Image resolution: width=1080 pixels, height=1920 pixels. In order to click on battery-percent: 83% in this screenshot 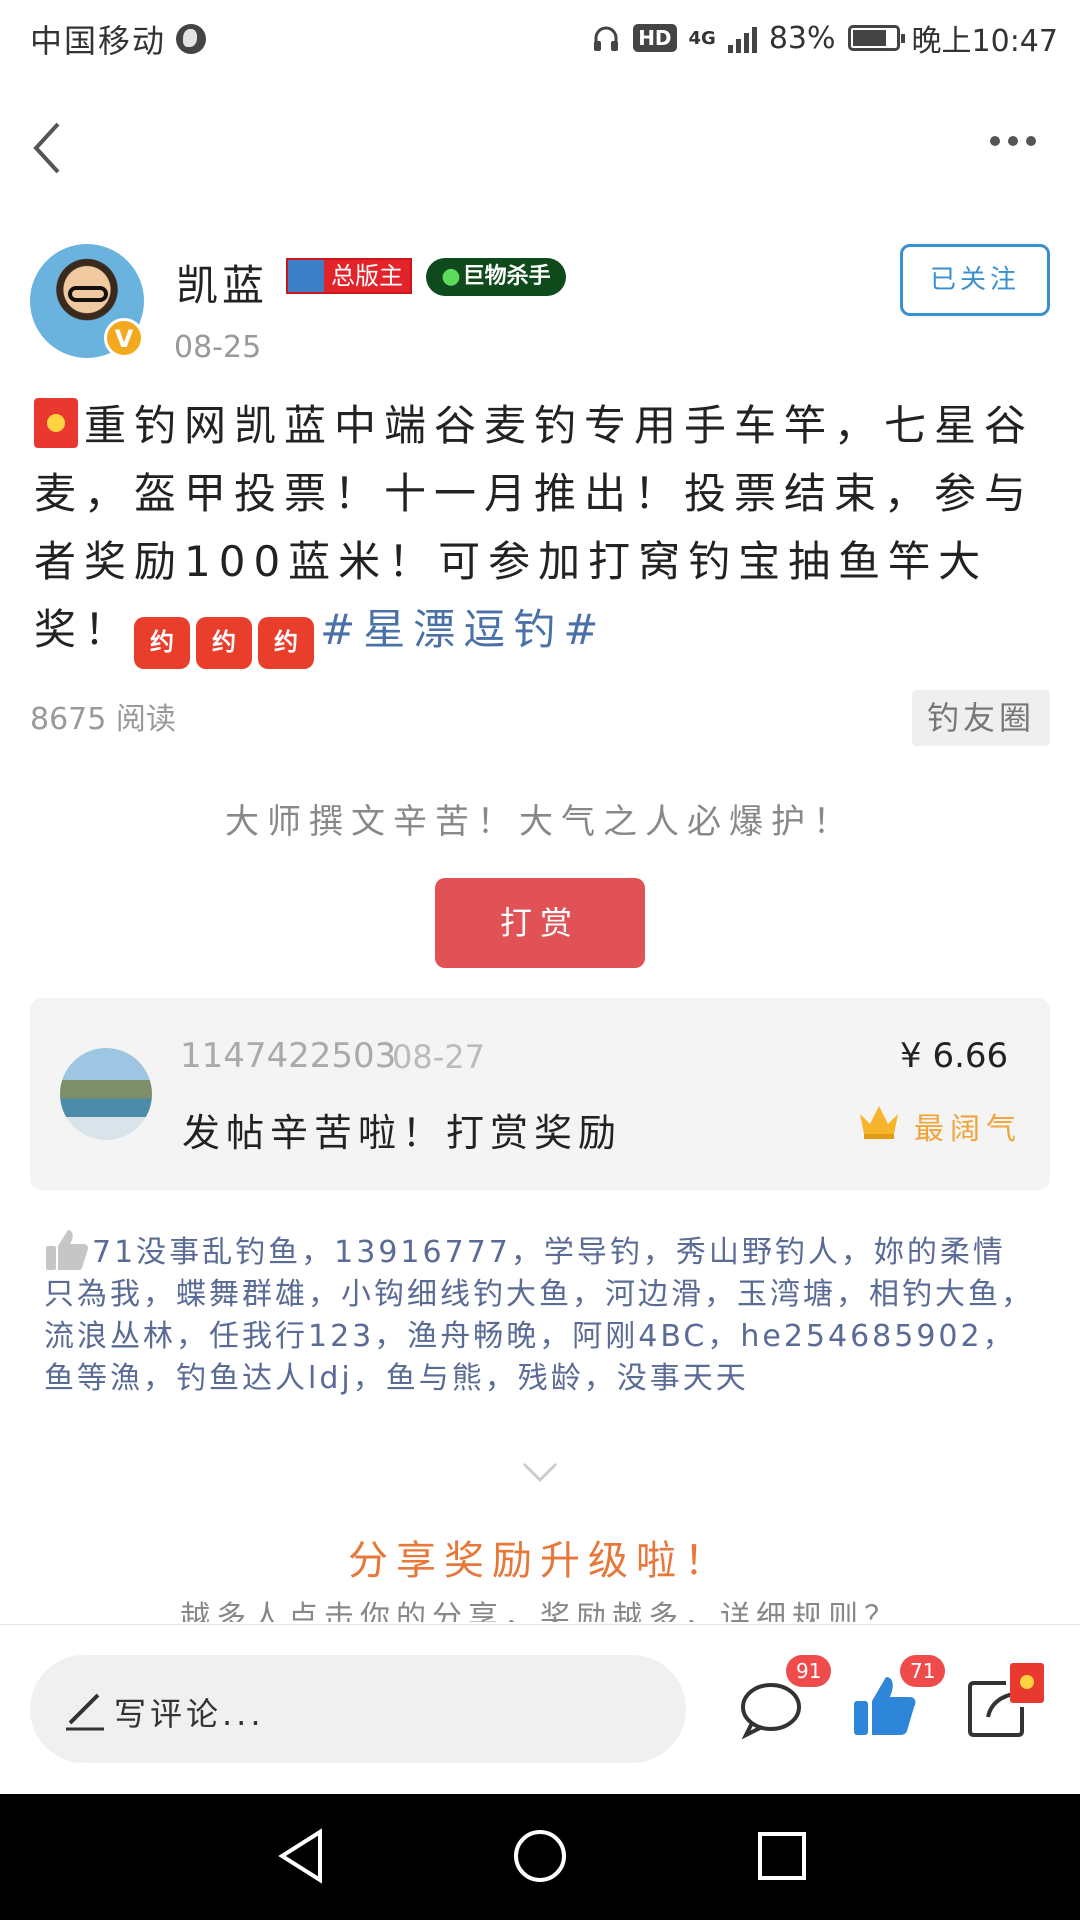, I will do `click(802, 38)`.